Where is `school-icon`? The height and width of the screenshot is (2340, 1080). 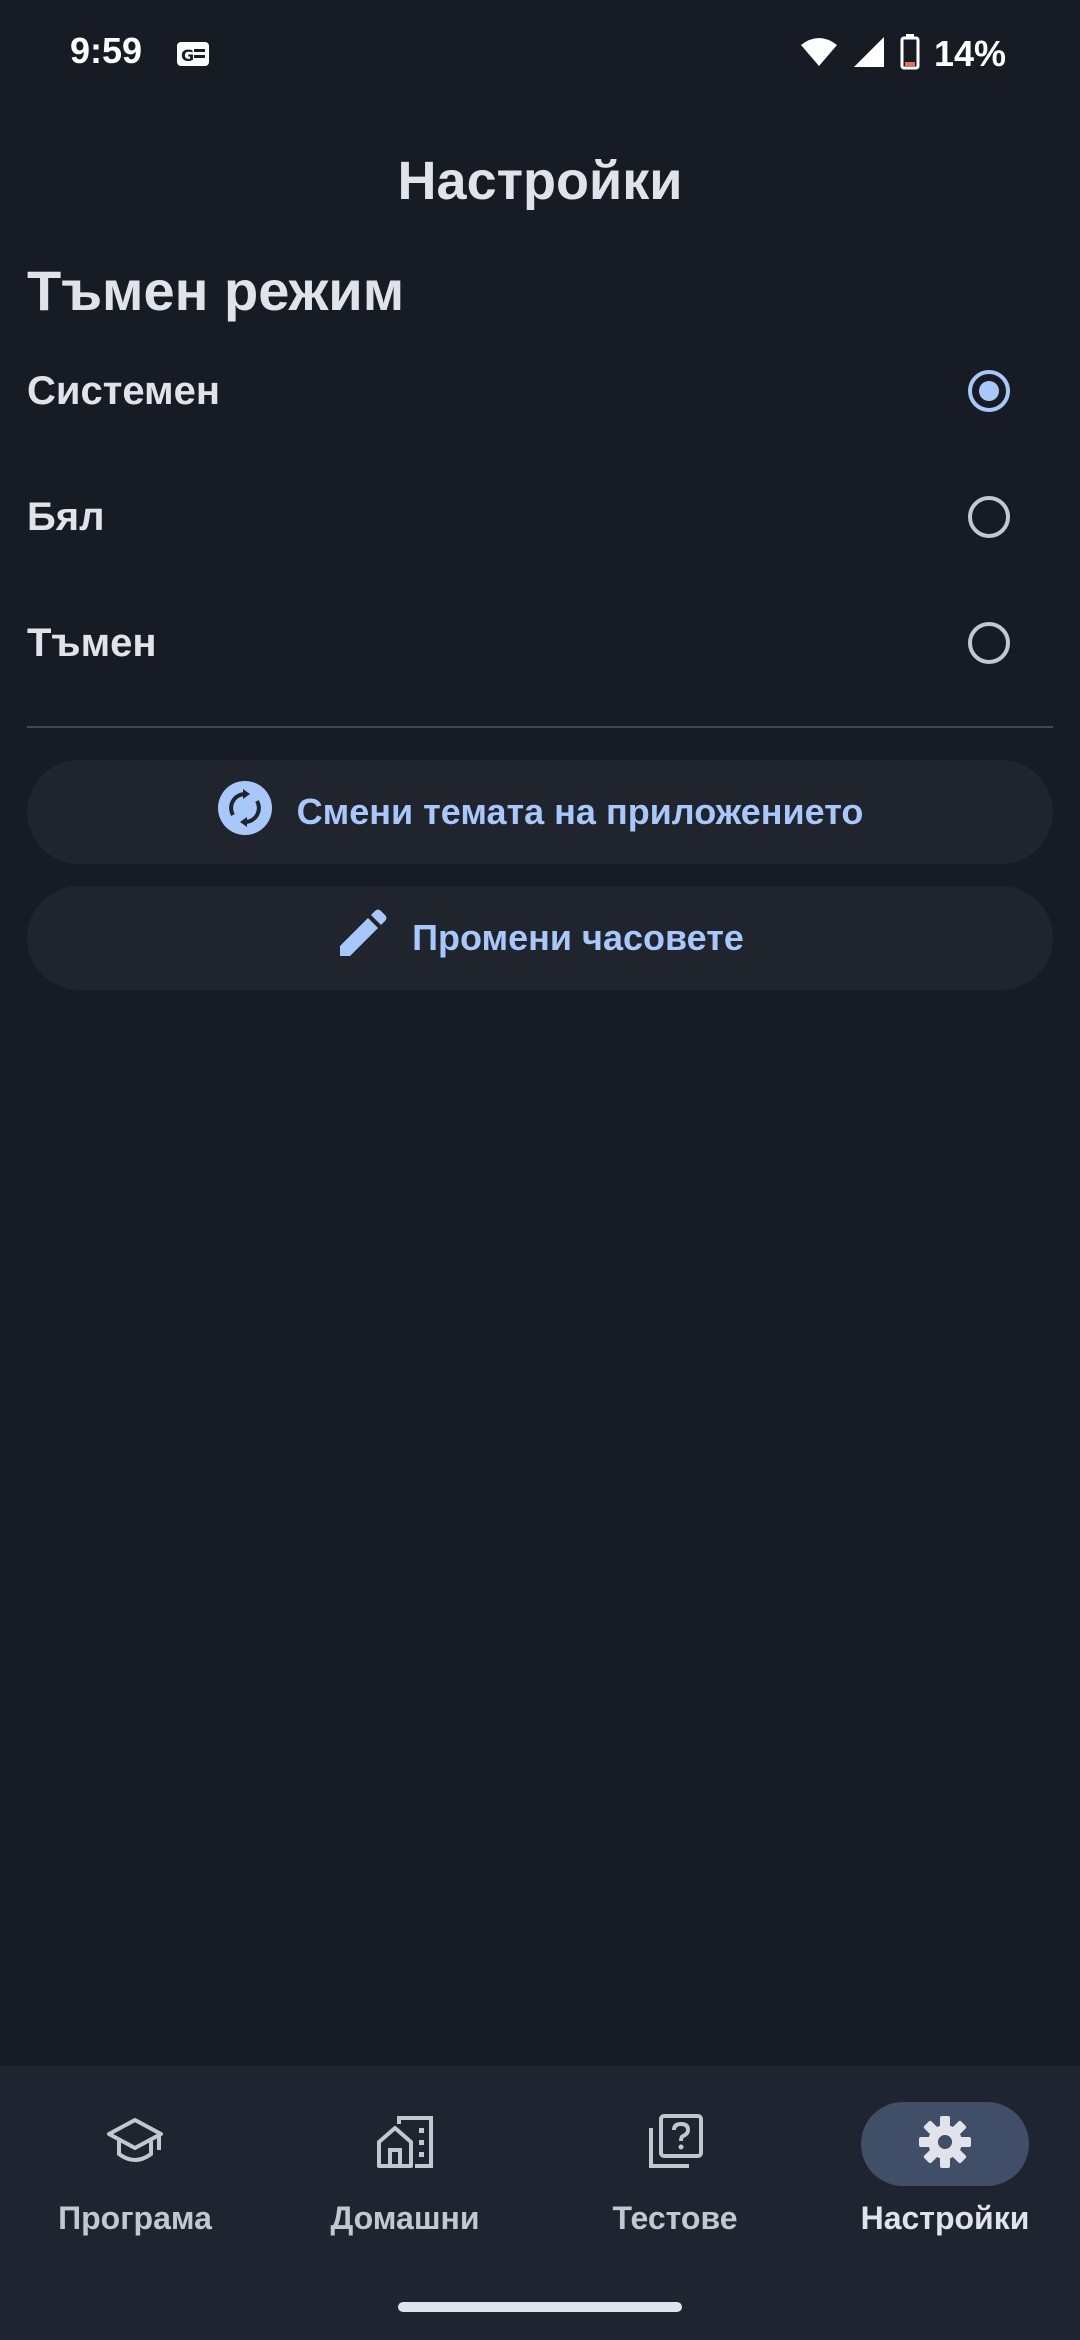 school-icon is located at coordinates (135, 2144).